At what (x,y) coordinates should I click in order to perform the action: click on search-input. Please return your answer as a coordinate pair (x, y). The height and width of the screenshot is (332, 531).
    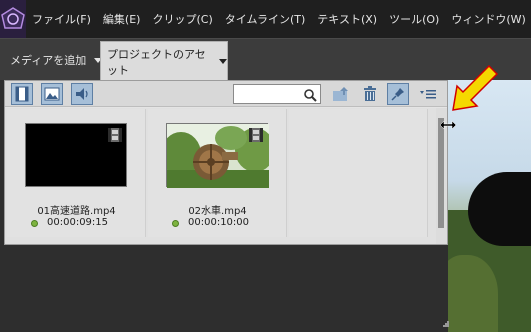
    Looking at the image, I should click on (277, 94).